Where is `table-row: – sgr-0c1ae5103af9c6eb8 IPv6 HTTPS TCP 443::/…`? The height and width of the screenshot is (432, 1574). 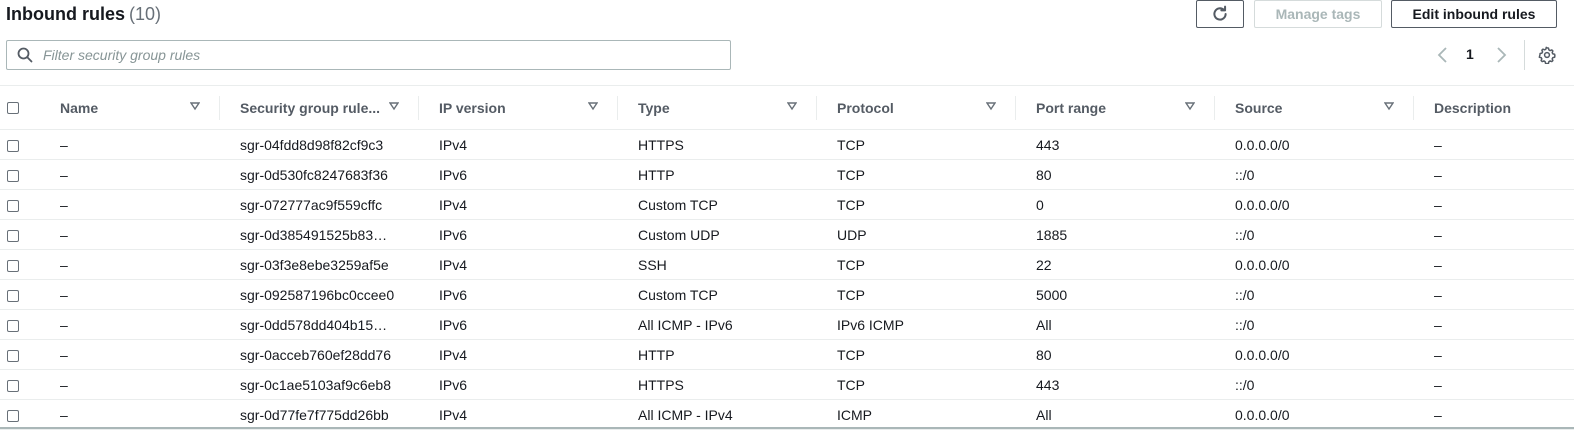 table-row: – sgr-0c1ae5103af9c6eb8 IPv6 HTTPS TCP 443::/… is located at coordinates (787, 385).